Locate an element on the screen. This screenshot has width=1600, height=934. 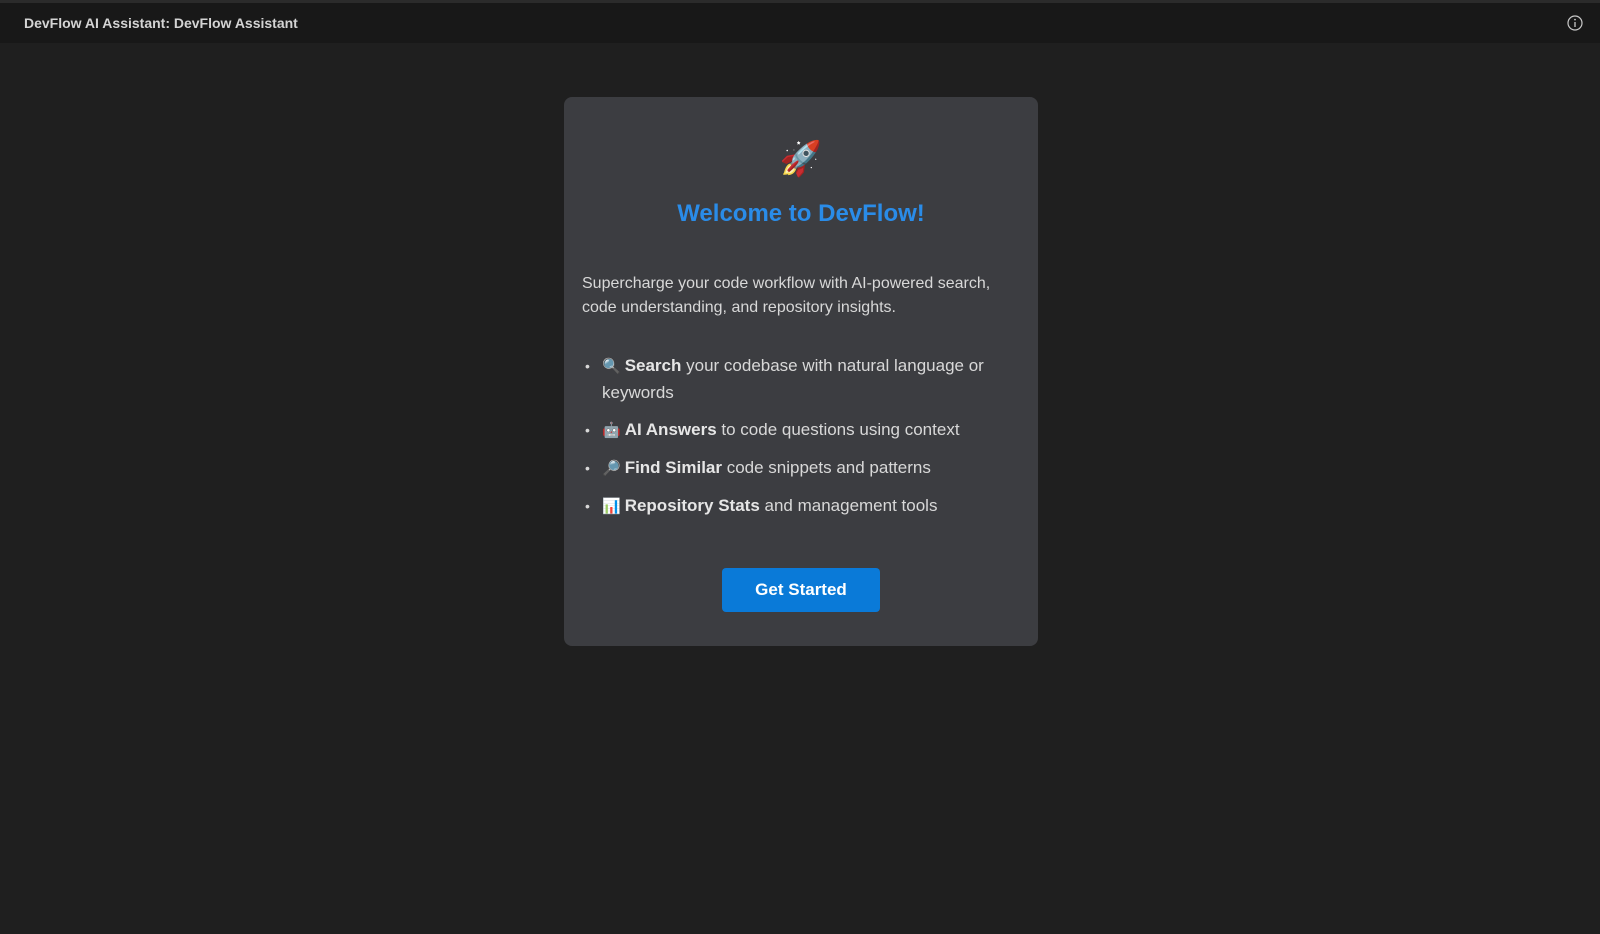
panel-title: DevFlow AI Assistant: DevFlow Assistant is located at coordinates (161, 23).